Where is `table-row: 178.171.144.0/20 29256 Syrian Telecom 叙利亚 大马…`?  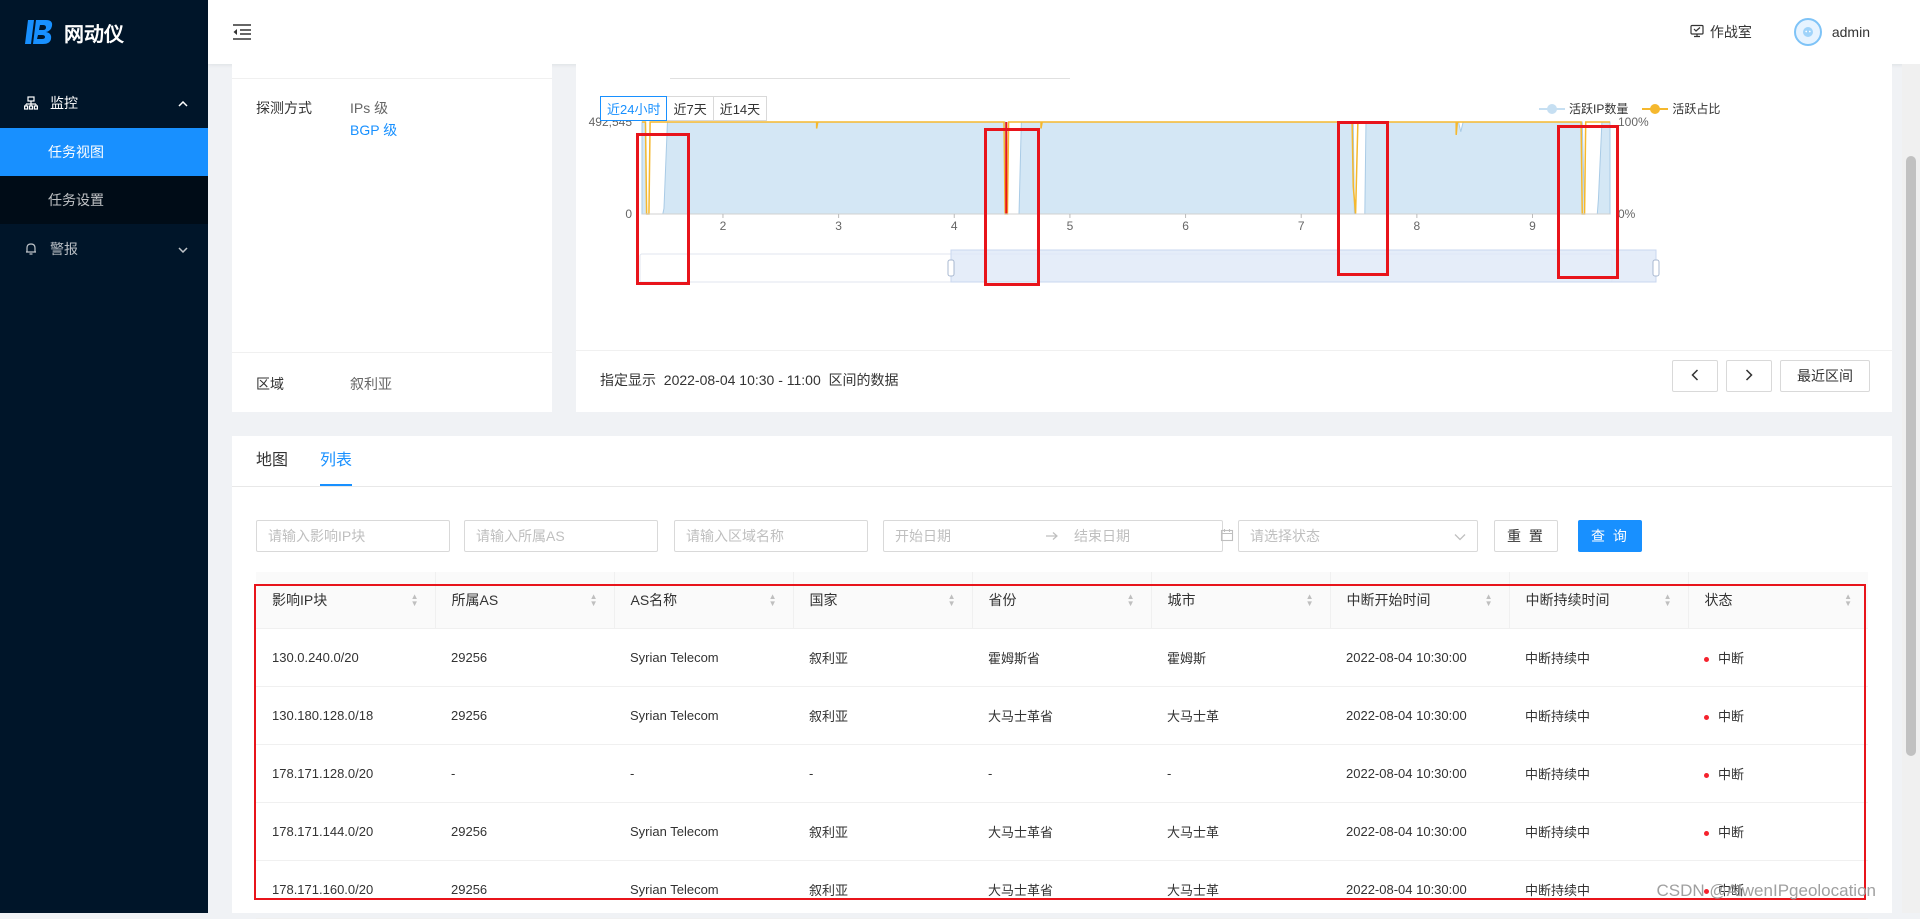
table-row: 178.171.144.0/20 29256 Syrian Telecom 叙利亚 大马… is located at coordinates (1062, 831).